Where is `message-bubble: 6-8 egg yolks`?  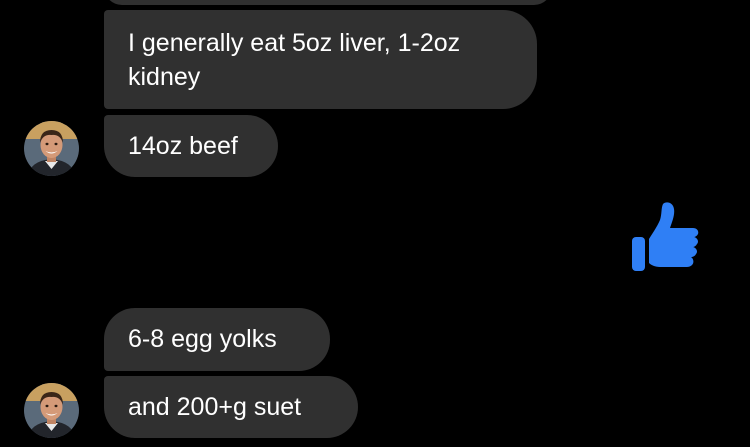 message-bubble: 6-8 egg yolks is located at coordinates (217, 339).